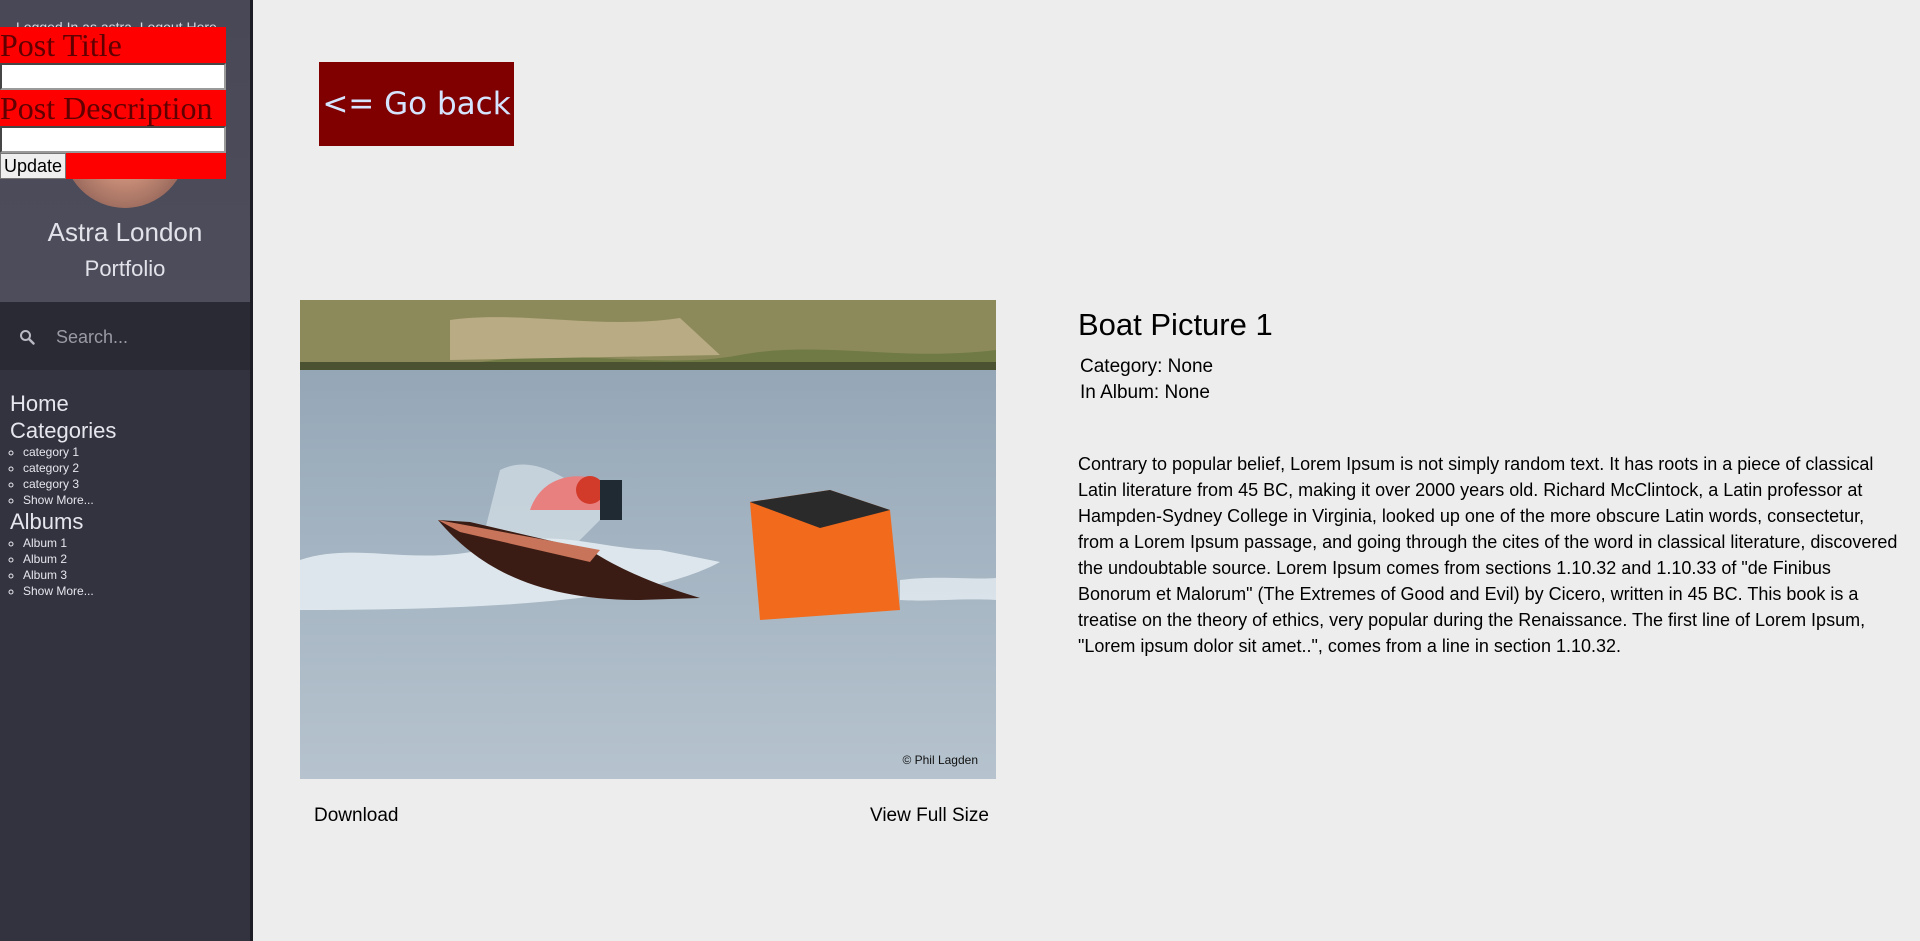 The height and width of the screenshot is (941, 1920). What do you see at coordinates (63, 403) in the screenshot?
I see `nav-home: Home` at bounding box center [63, 403].